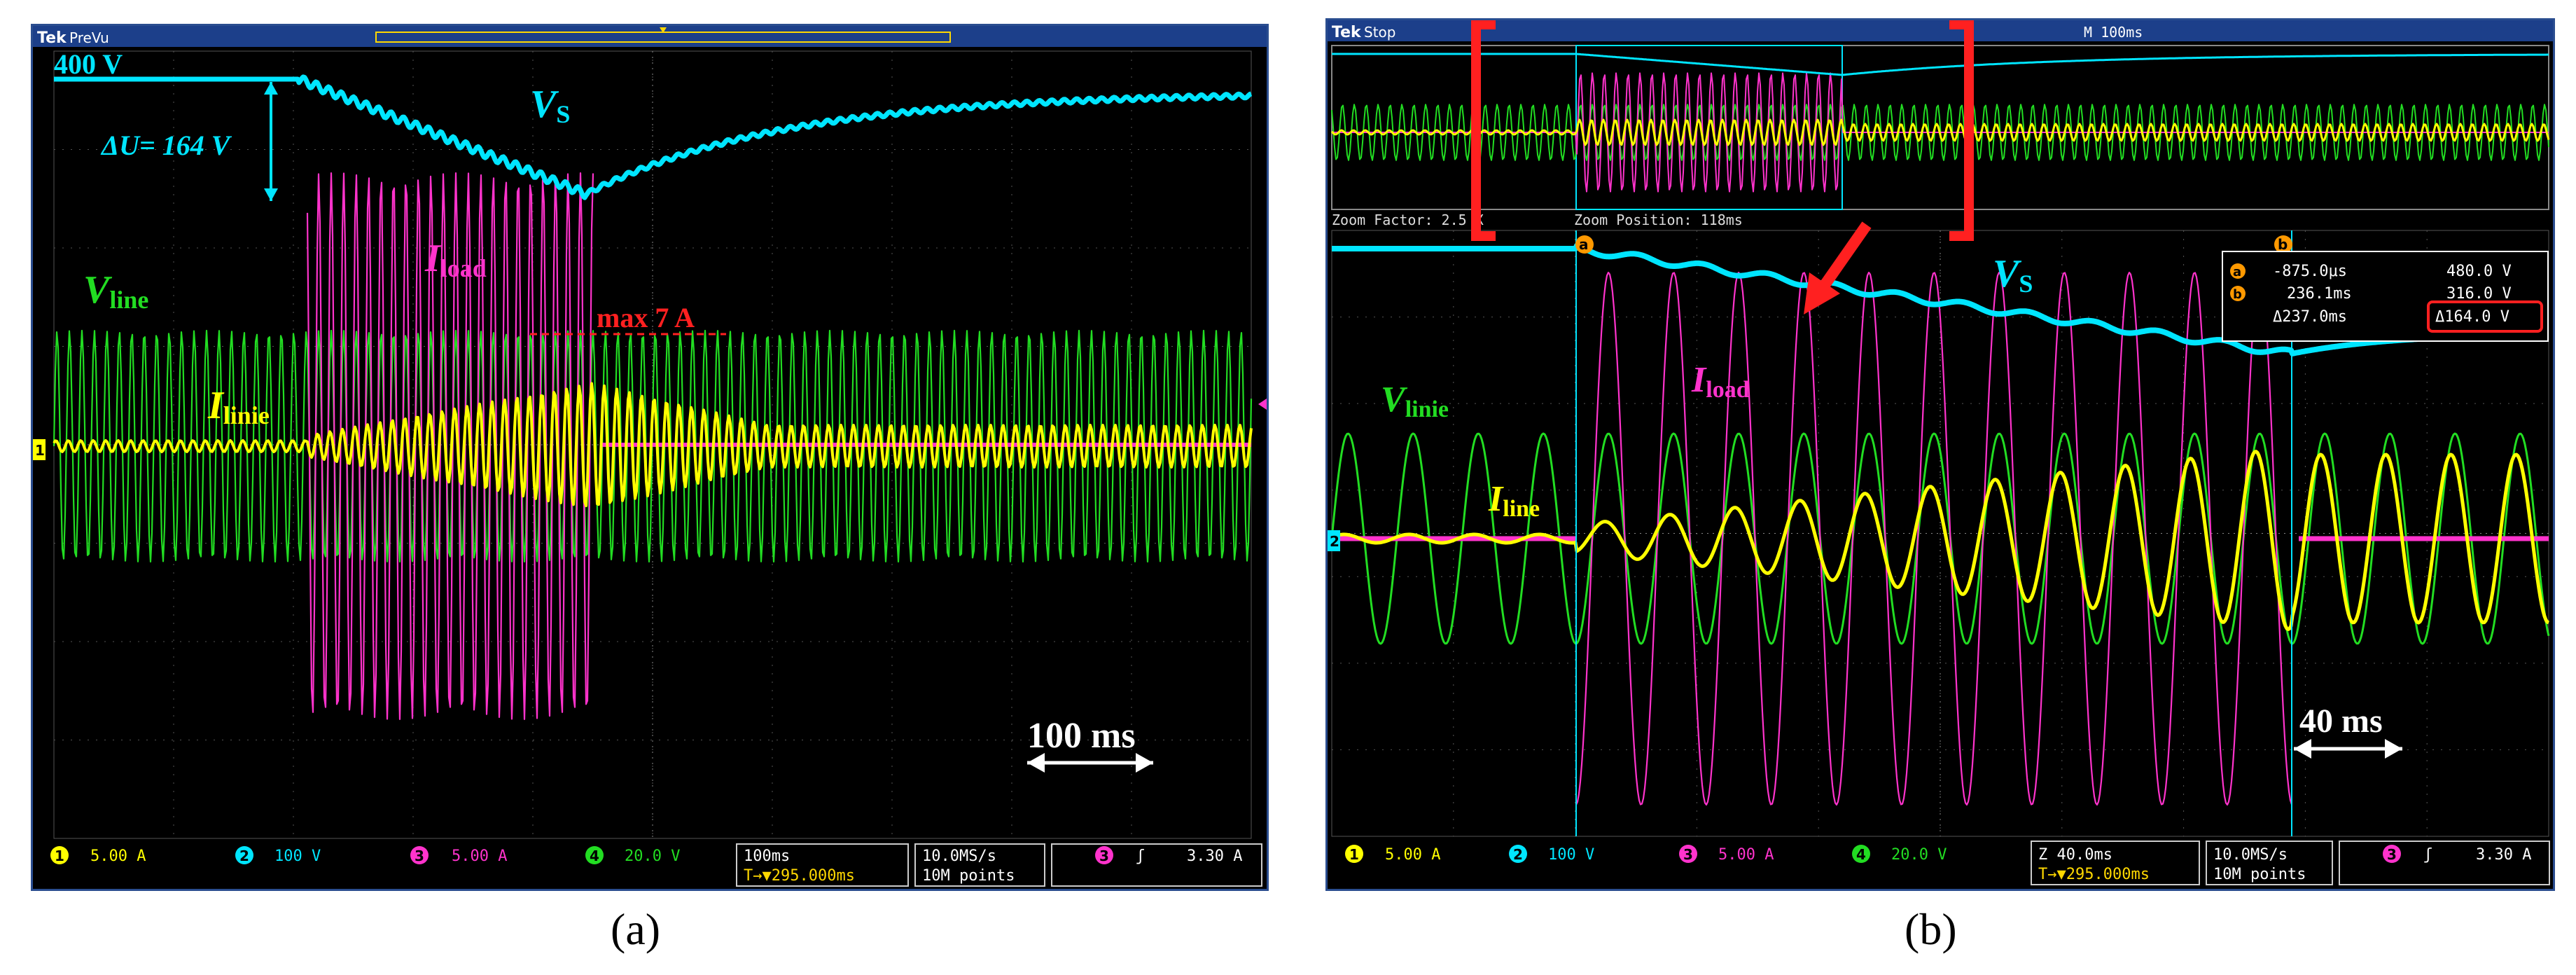 This screenshot has width=2576, height=975. I want to click on svg-text: Δ237.0ms, so click(2310, 317).